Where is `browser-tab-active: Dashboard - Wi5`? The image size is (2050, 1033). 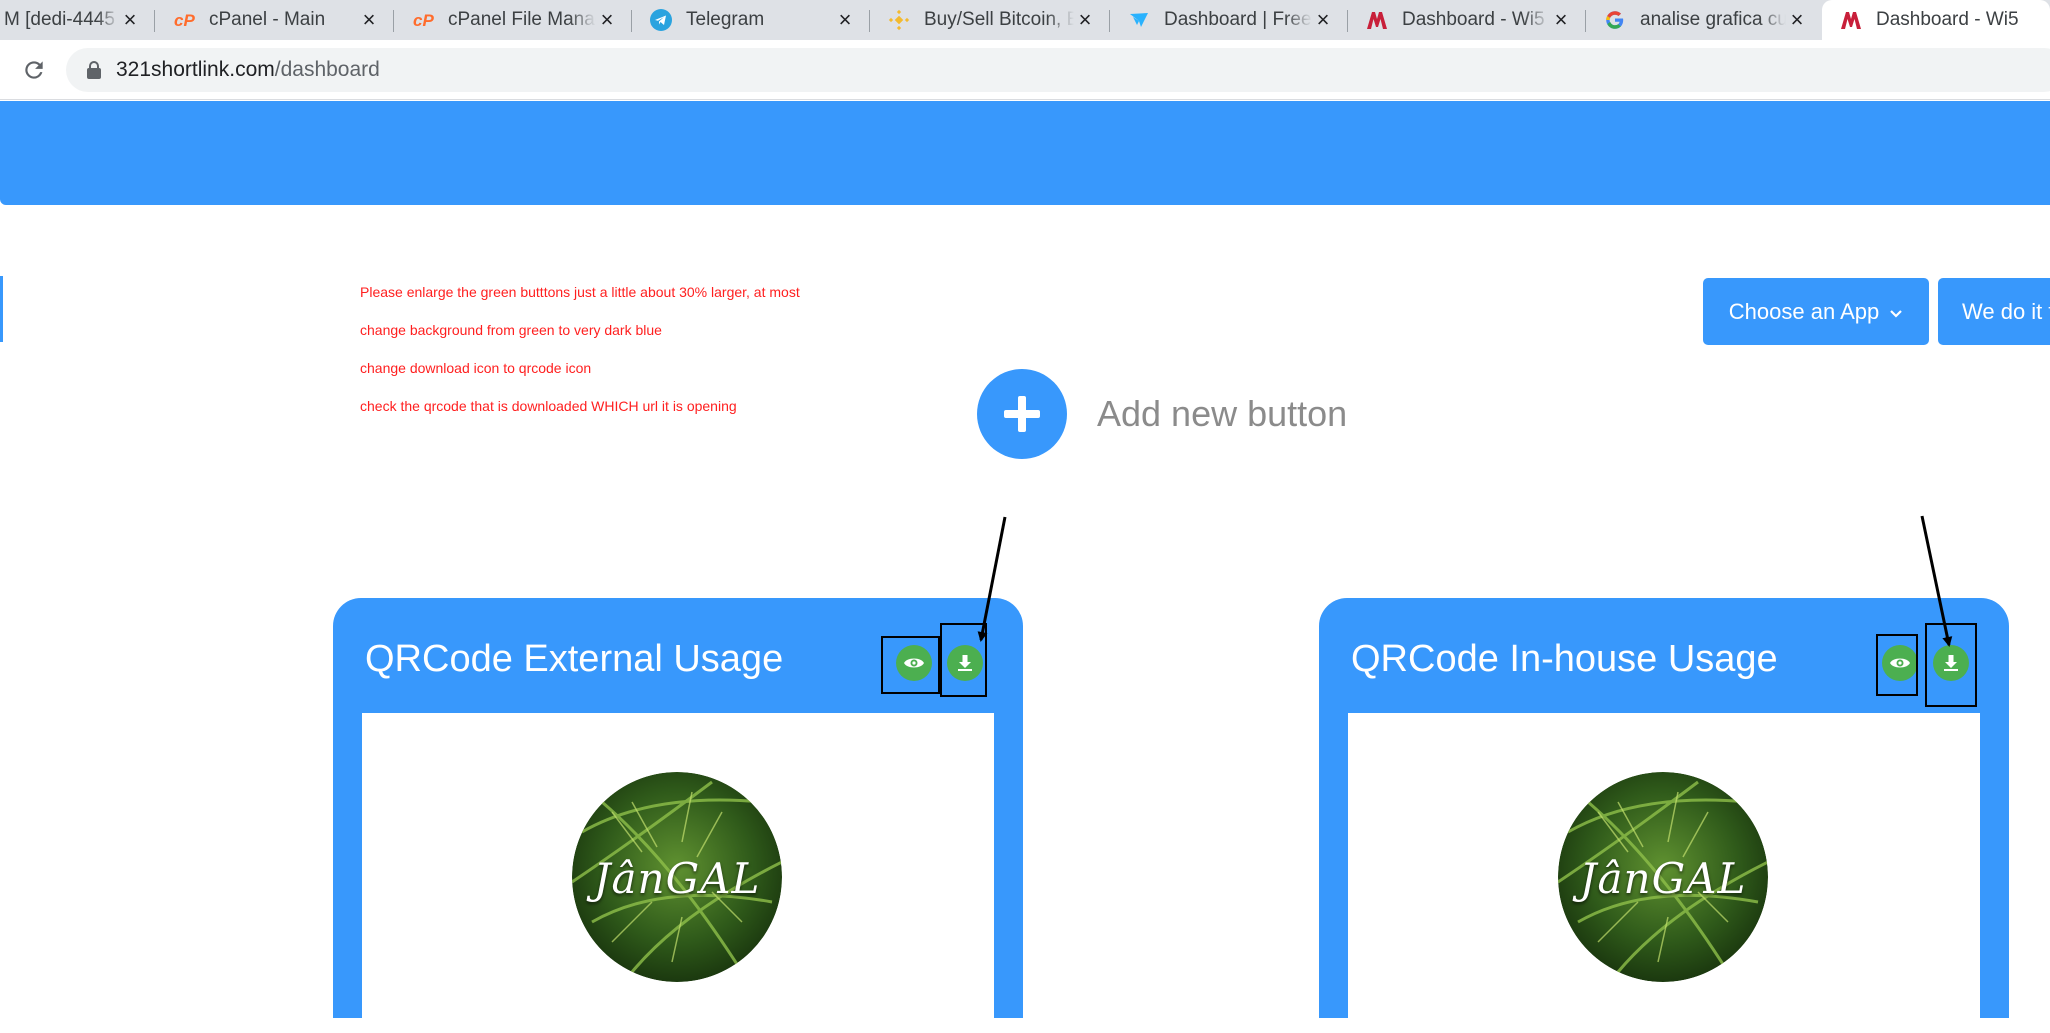 browser-tab-active: Dashboard - Wi5 is located at coordinates (1936, 20).